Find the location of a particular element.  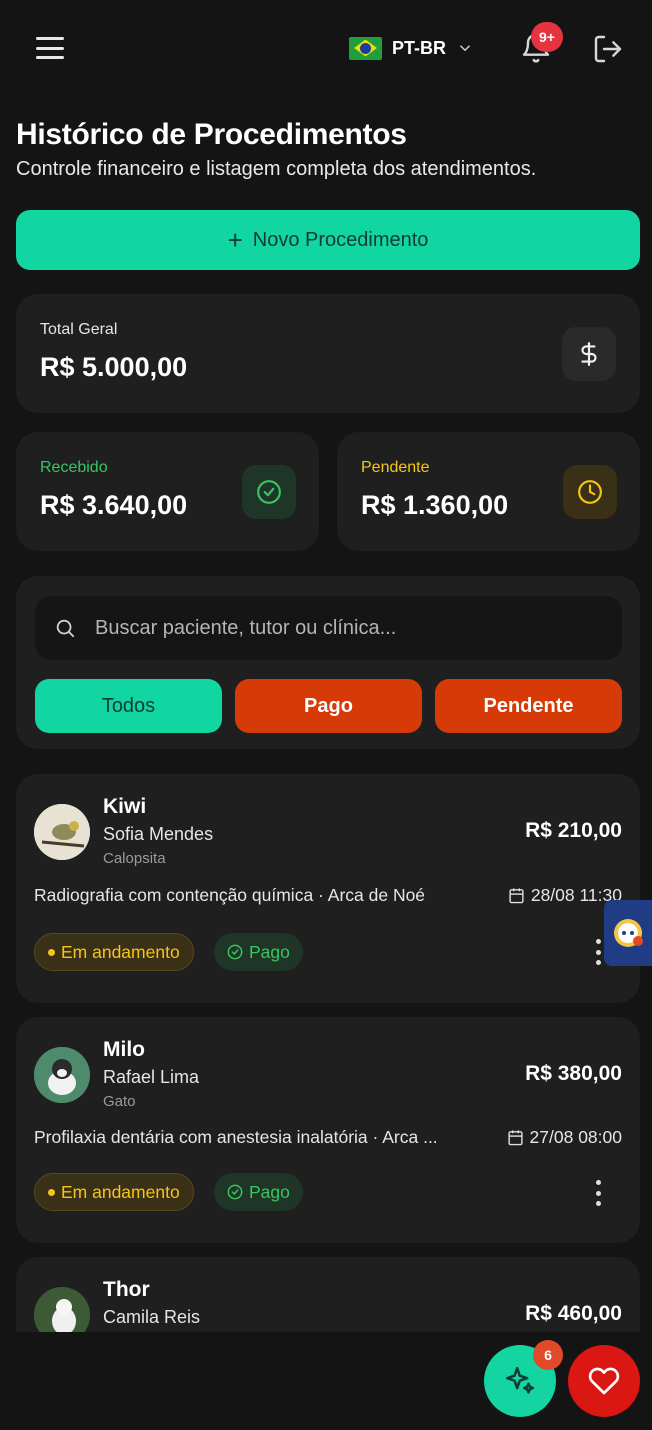

tutor-name: Camila Reis is located at coordinates (152, 1317).